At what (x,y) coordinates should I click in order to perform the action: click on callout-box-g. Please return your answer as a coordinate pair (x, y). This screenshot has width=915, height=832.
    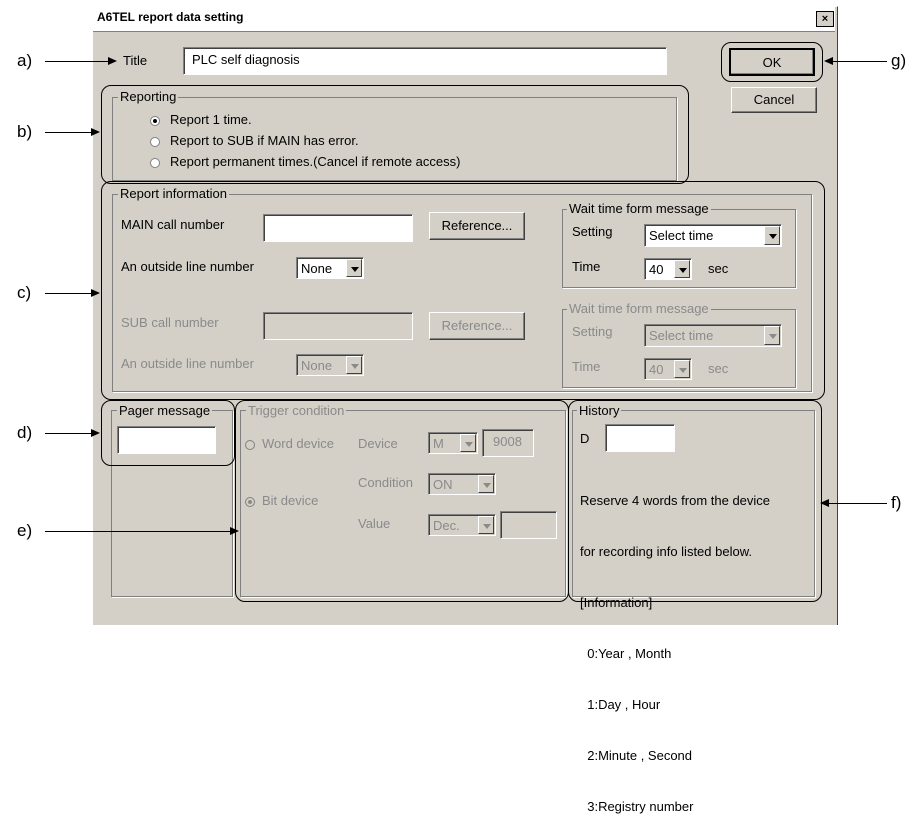
    Looking at the image, I should click on (772, 62).